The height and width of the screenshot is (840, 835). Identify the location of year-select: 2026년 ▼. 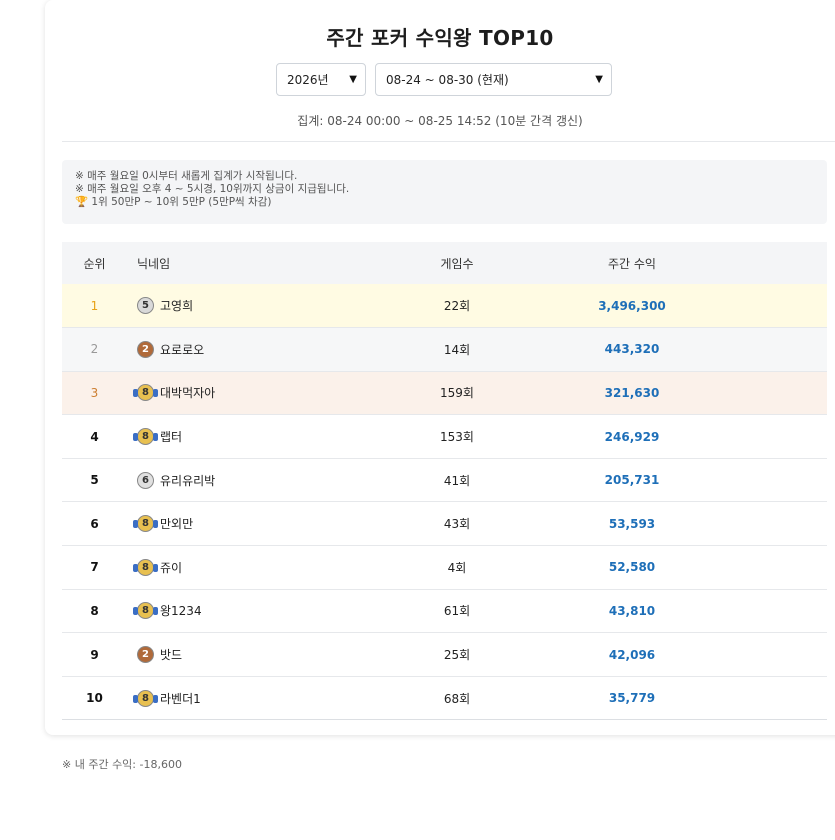
(321, 79).